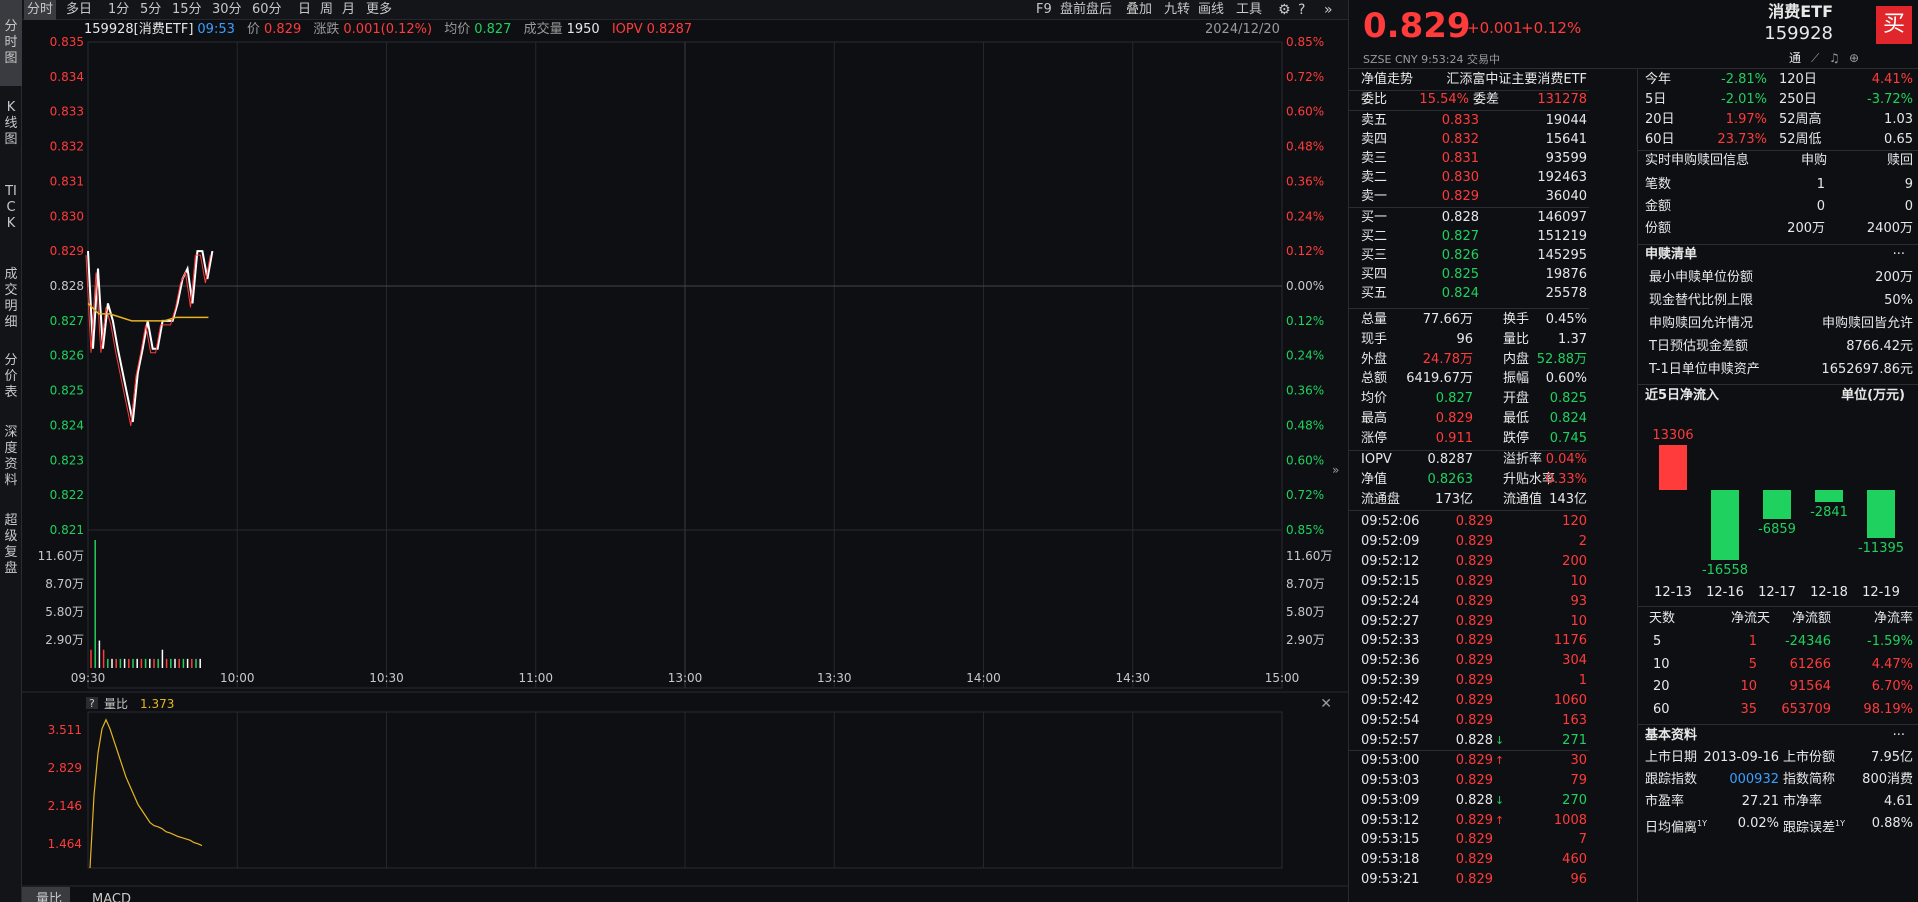 This screenshot has width=1918, height=902. I want to click on tick-volume: 10, so click(1578, 581).